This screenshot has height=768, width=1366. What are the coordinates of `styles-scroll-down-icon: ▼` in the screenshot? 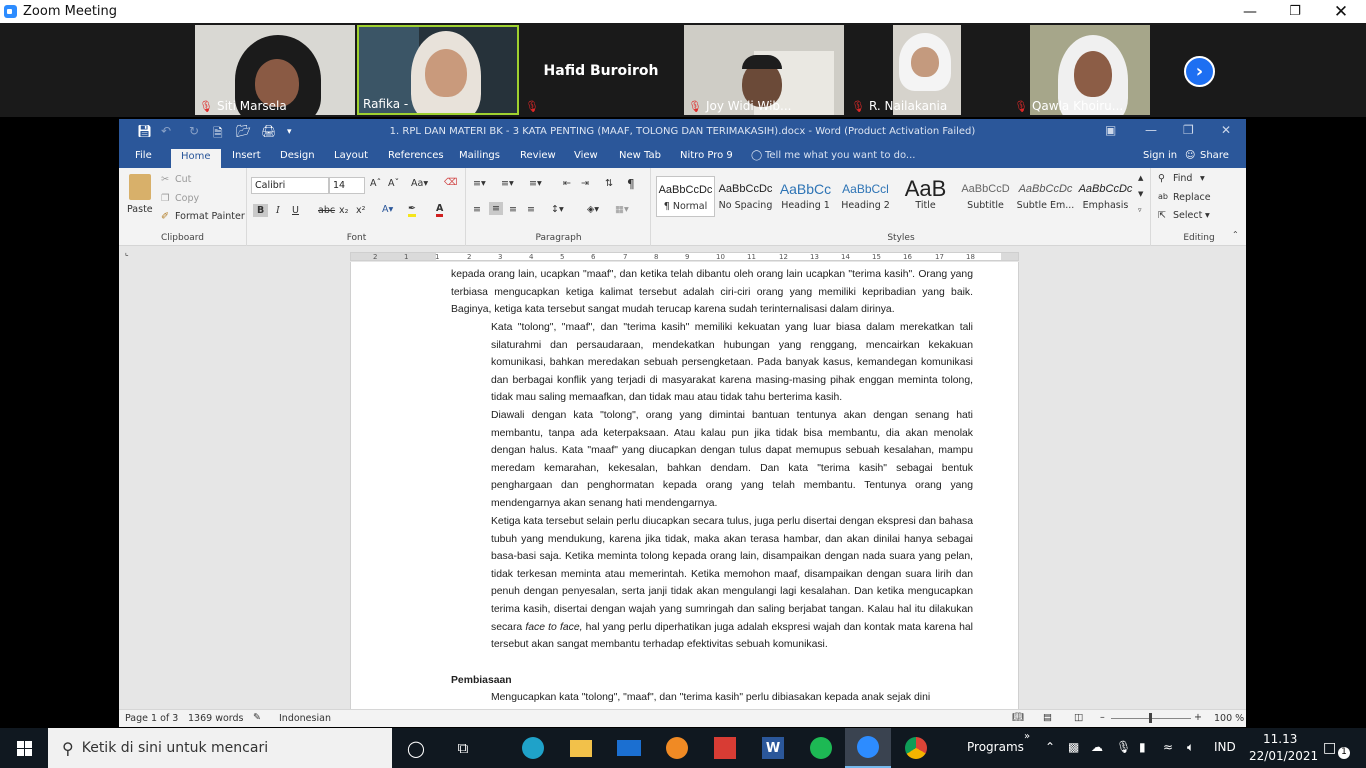 It's located at (1140, 194).